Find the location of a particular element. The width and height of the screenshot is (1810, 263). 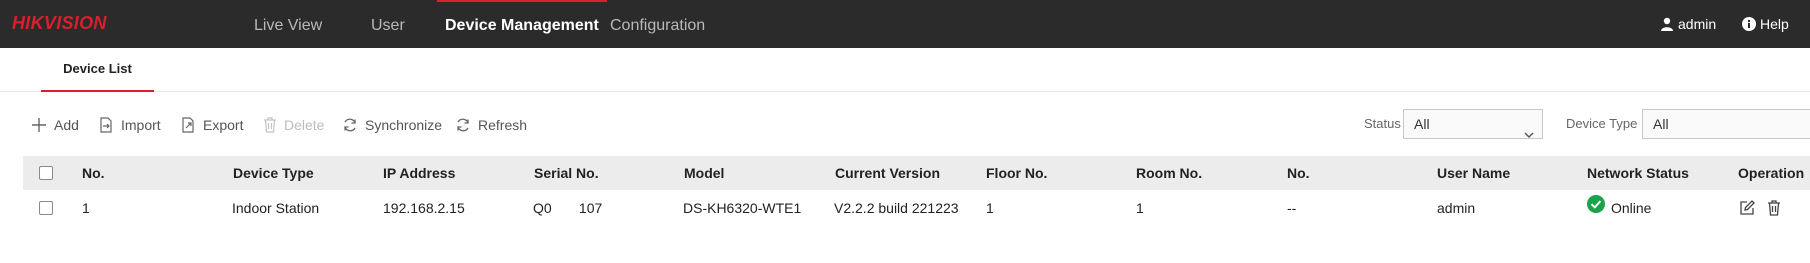

export-icon is located at coordinates (188, 125).